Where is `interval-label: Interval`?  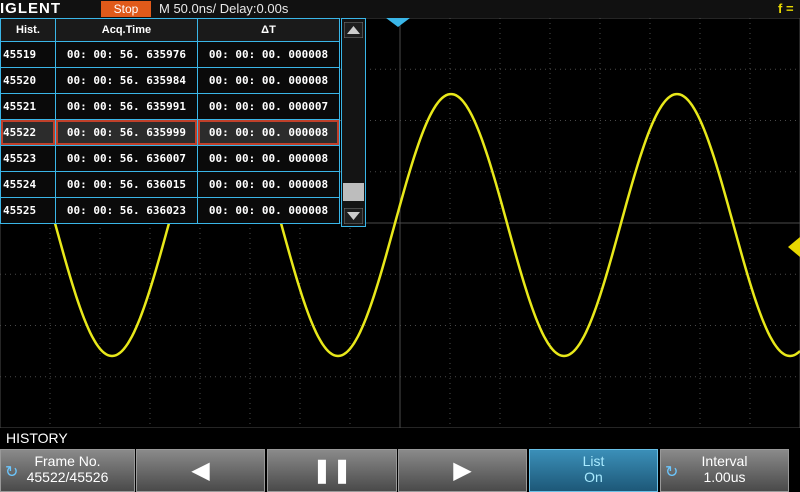 interval-label: Interval is located at coordinates (724, 461).